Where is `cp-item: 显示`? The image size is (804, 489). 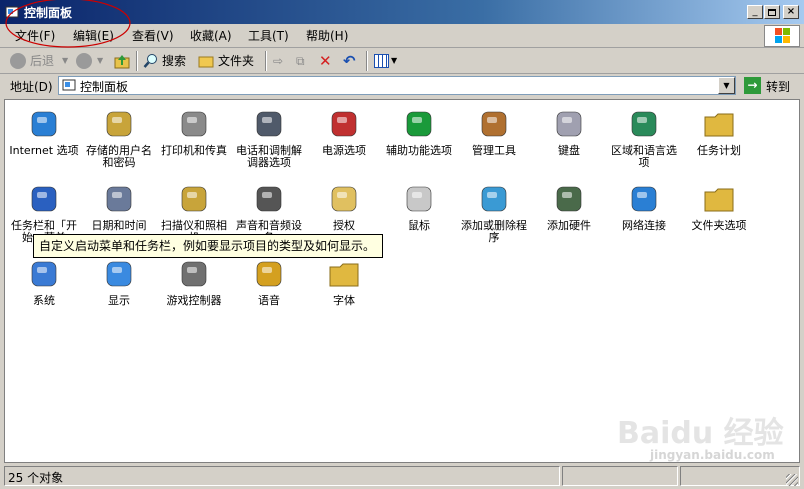 cp-item: 显示 is located at coordinates (119, 291).